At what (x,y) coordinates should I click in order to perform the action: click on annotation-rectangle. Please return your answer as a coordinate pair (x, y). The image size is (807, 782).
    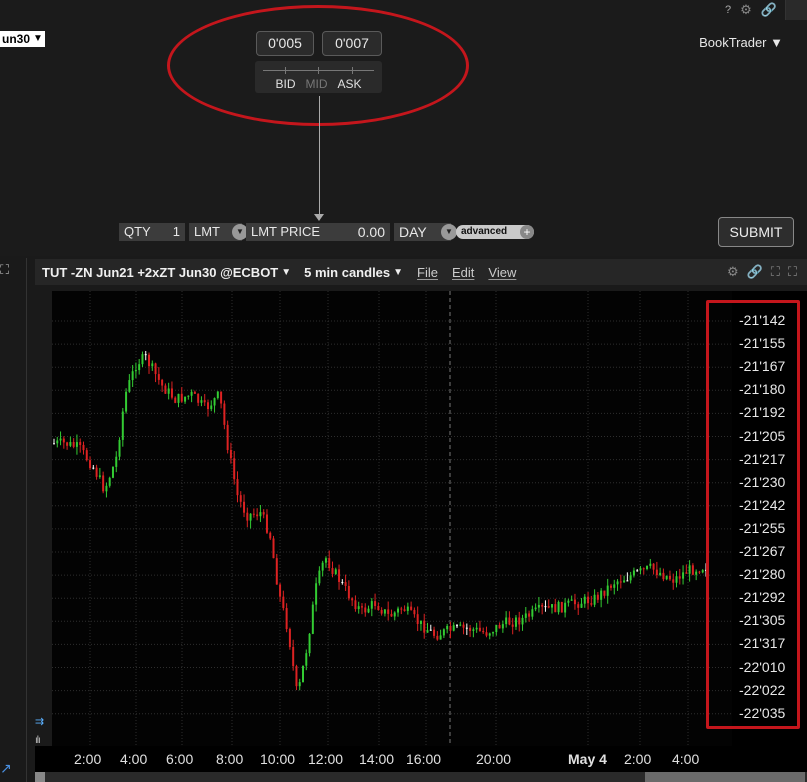
    Looking at the image, I should click on (753, 514).